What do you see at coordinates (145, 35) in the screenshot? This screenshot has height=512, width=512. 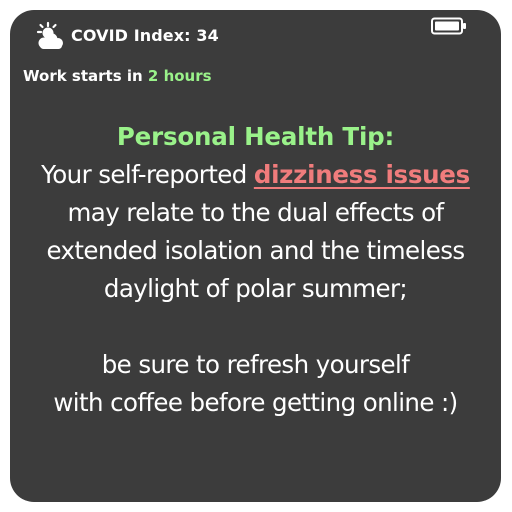 I see `covid-index: COVID Index: 34` at bounding box center [145, 35].